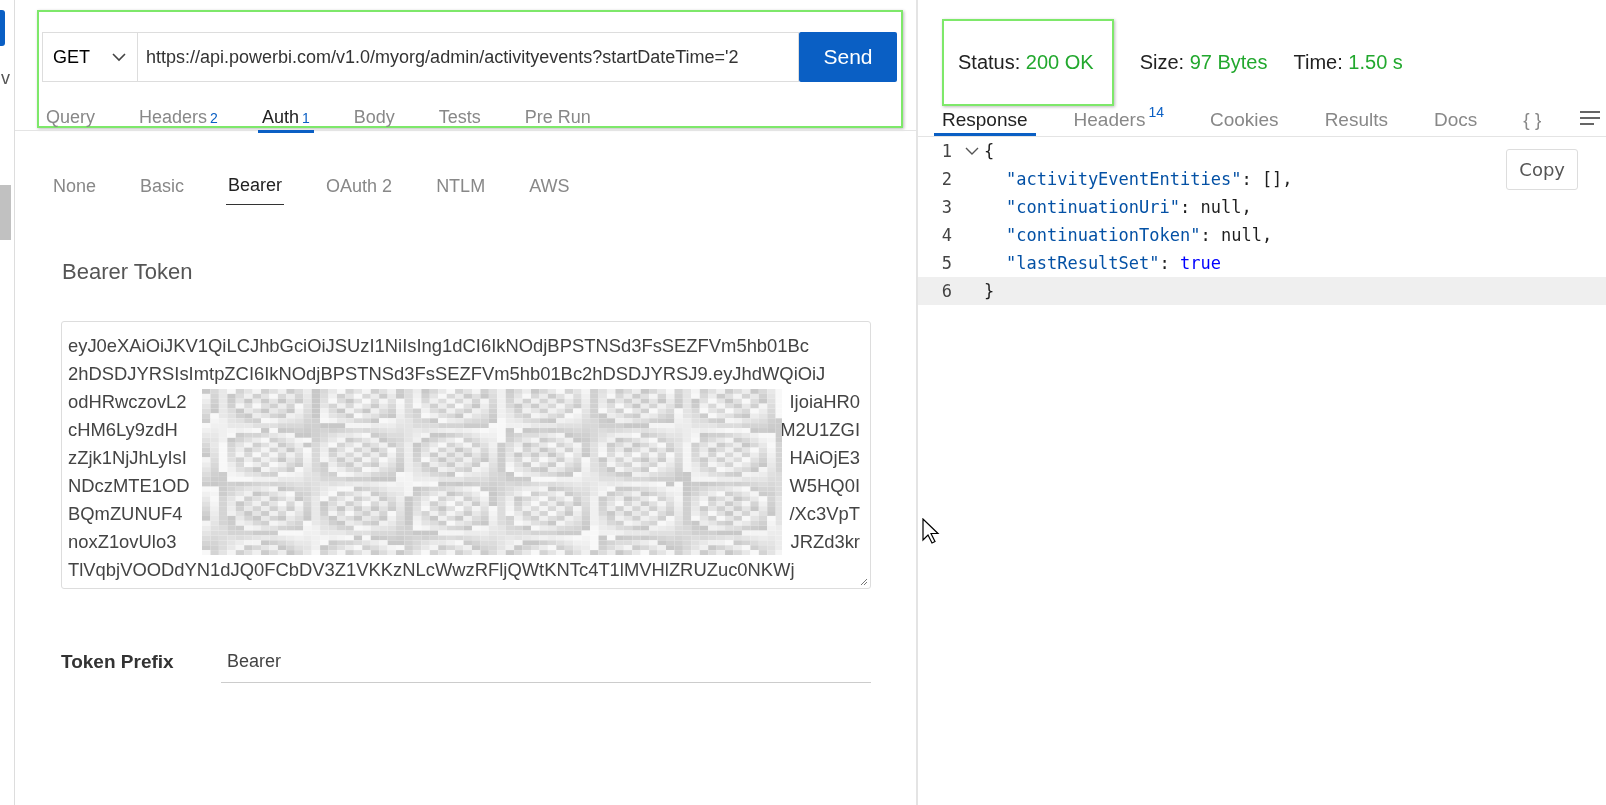  I want to click on field-label: Token Prefix, so click(118, 662).